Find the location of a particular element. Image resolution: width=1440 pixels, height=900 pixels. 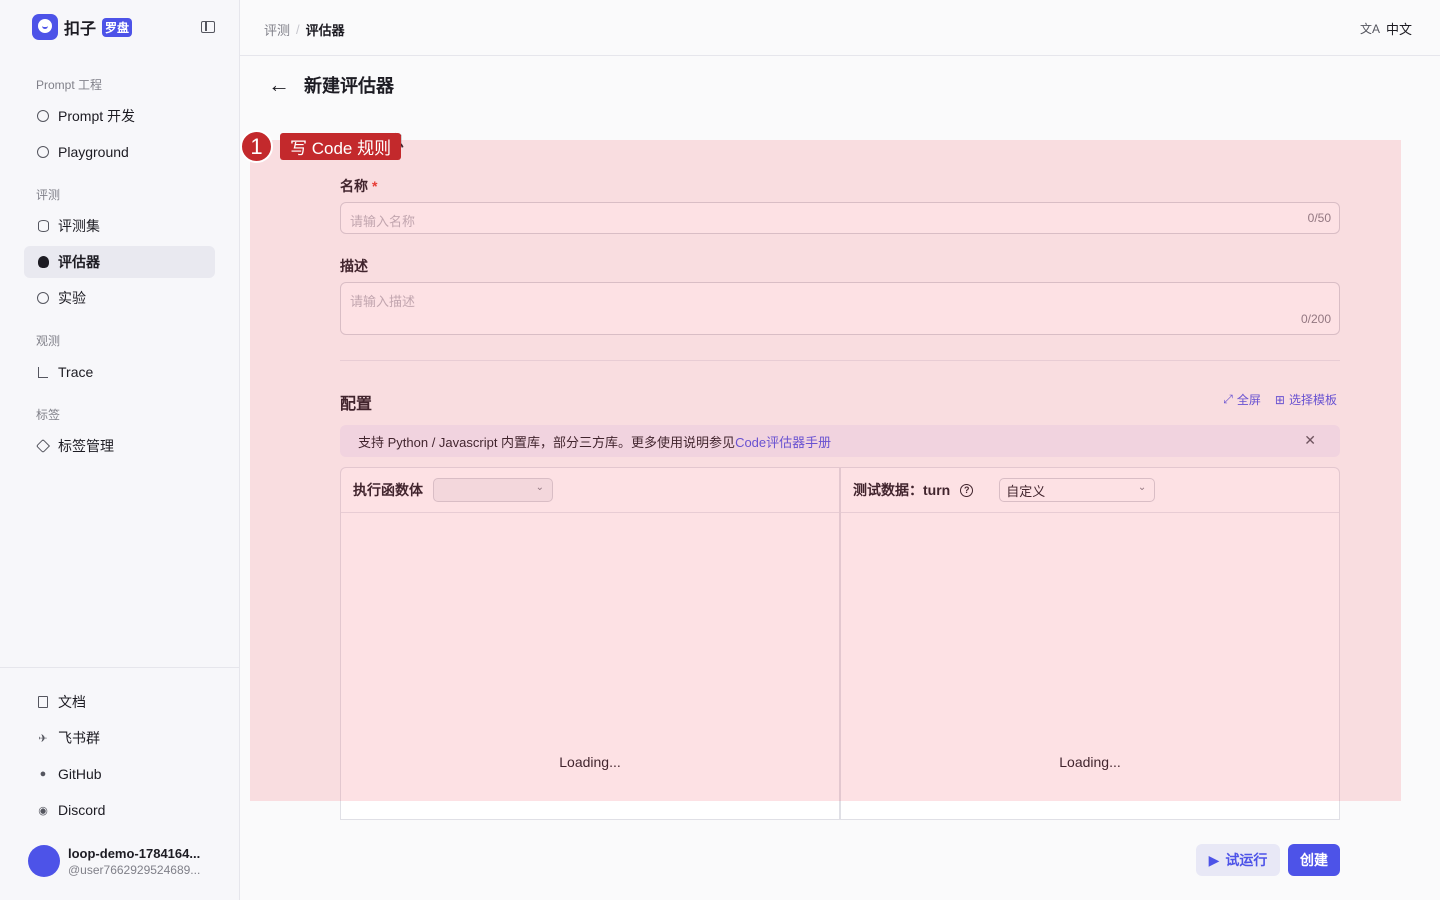

nav-group-prompt: Prompt 工程 is located at coordinates (69, 85).